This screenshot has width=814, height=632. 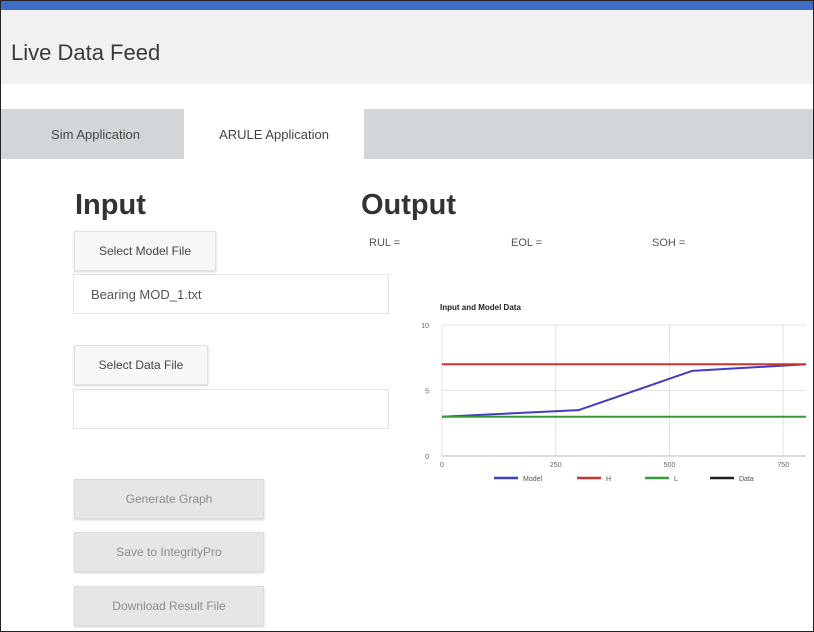 I want to click on tab-strip: Sim Application ARULE Application, so click(x=407, y=134).